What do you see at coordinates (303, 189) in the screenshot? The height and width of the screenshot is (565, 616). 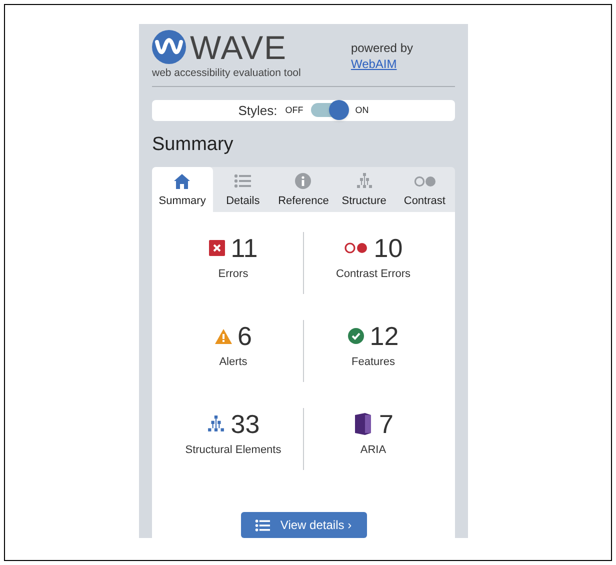 I see `tab: Reference` at bounding box center [303, 189].